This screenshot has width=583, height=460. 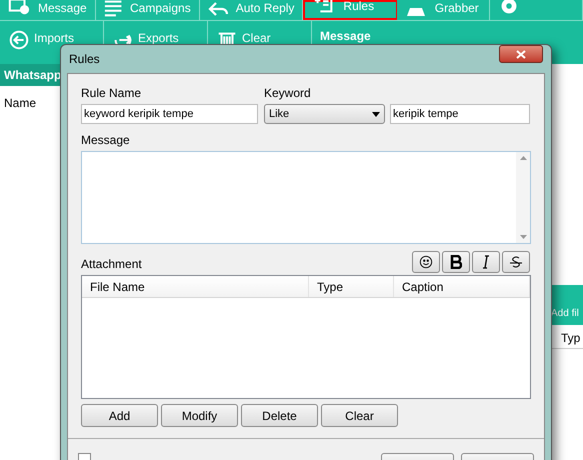 What do you see at coordinates (106, 140) in the screenshot?
I see `field-label: Message` at bounding box center [106, 140].